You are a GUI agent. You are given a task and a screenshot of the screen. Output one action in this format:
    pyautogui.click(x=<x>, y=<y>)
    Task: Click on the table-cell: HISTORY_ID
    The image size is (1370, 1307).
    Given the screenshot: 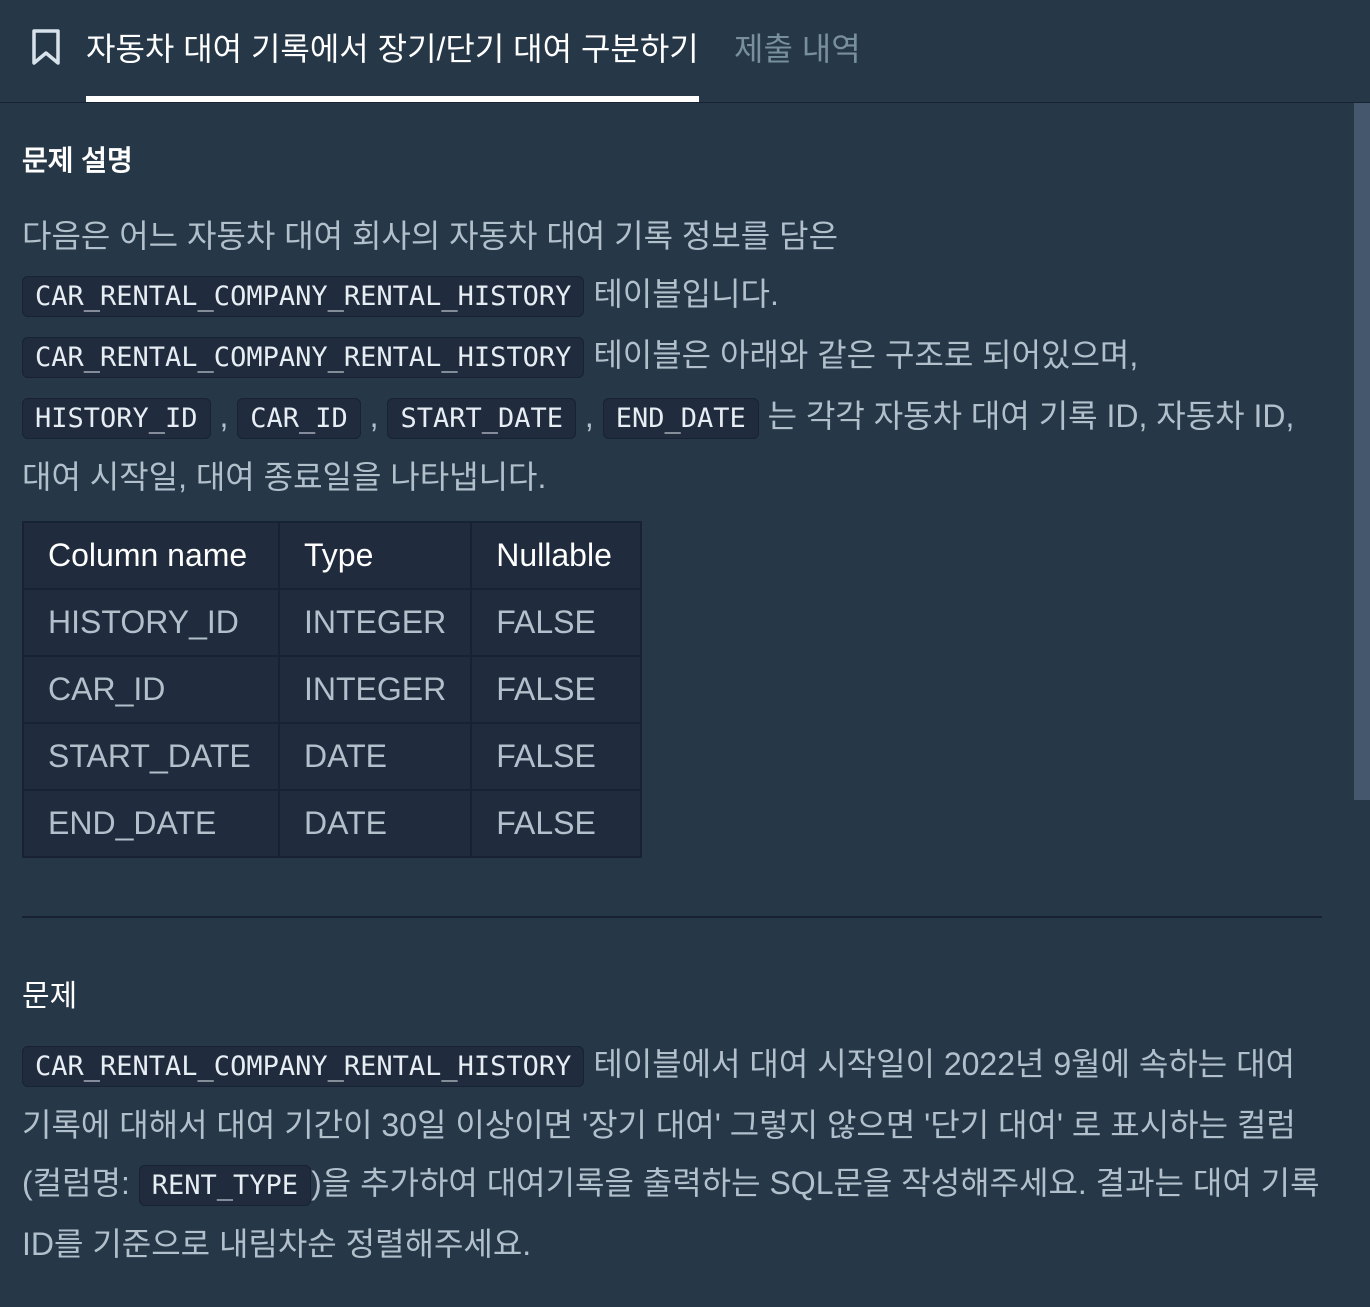 What is the action you would take?
    pyautogui.click(x=151, y=622)
    